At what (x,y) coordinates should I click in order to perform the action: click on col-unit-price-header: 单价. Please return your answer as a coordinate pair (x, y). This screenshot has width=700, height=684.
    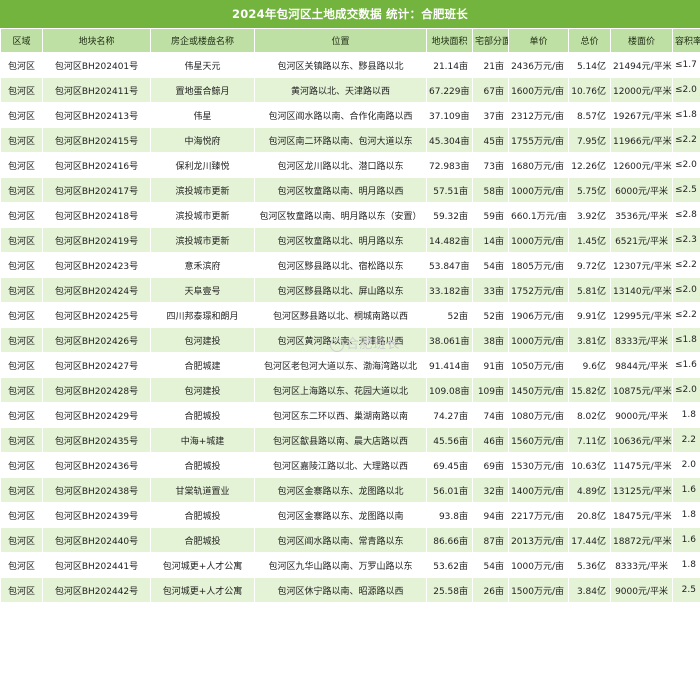
    Looking at the image, I should click on (538, 40).